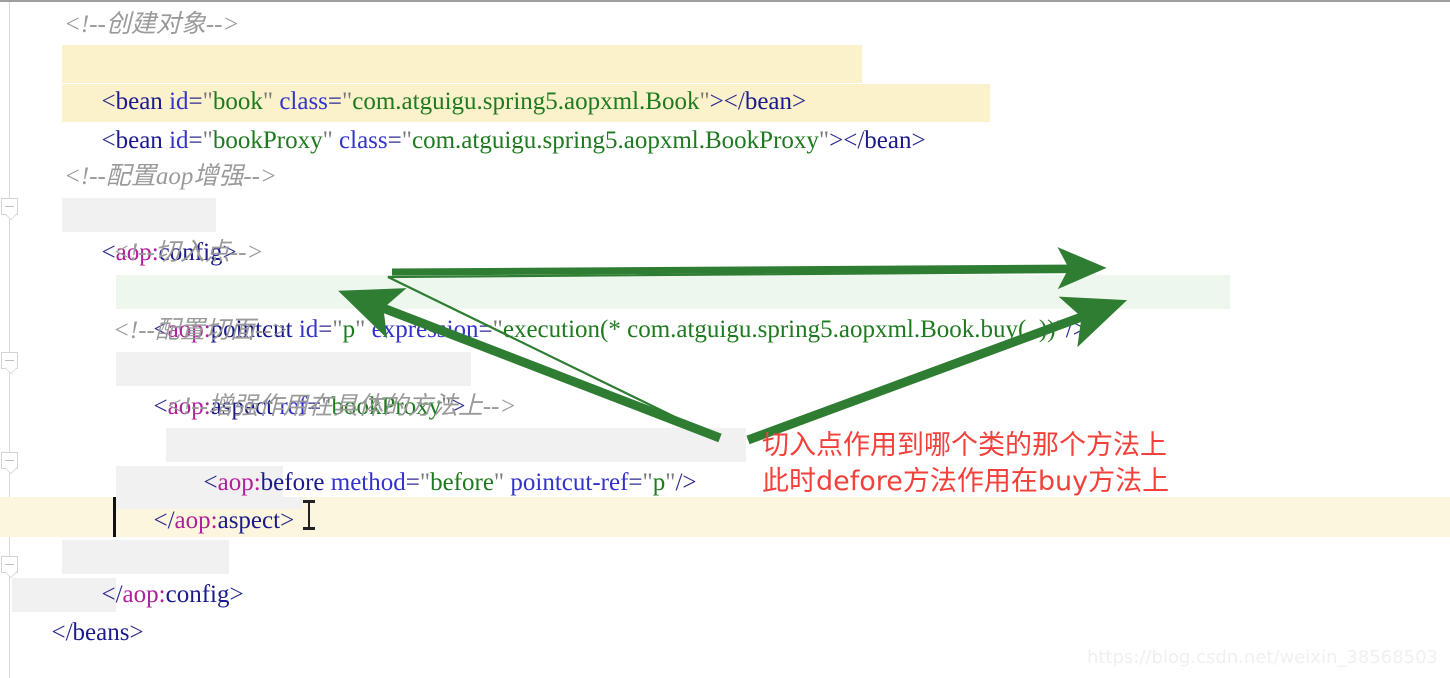  Describe the element at coordinates (188, 252) in the screenshot. I see `code-line-comment-pointcut: <!--切入点-->` at that location.